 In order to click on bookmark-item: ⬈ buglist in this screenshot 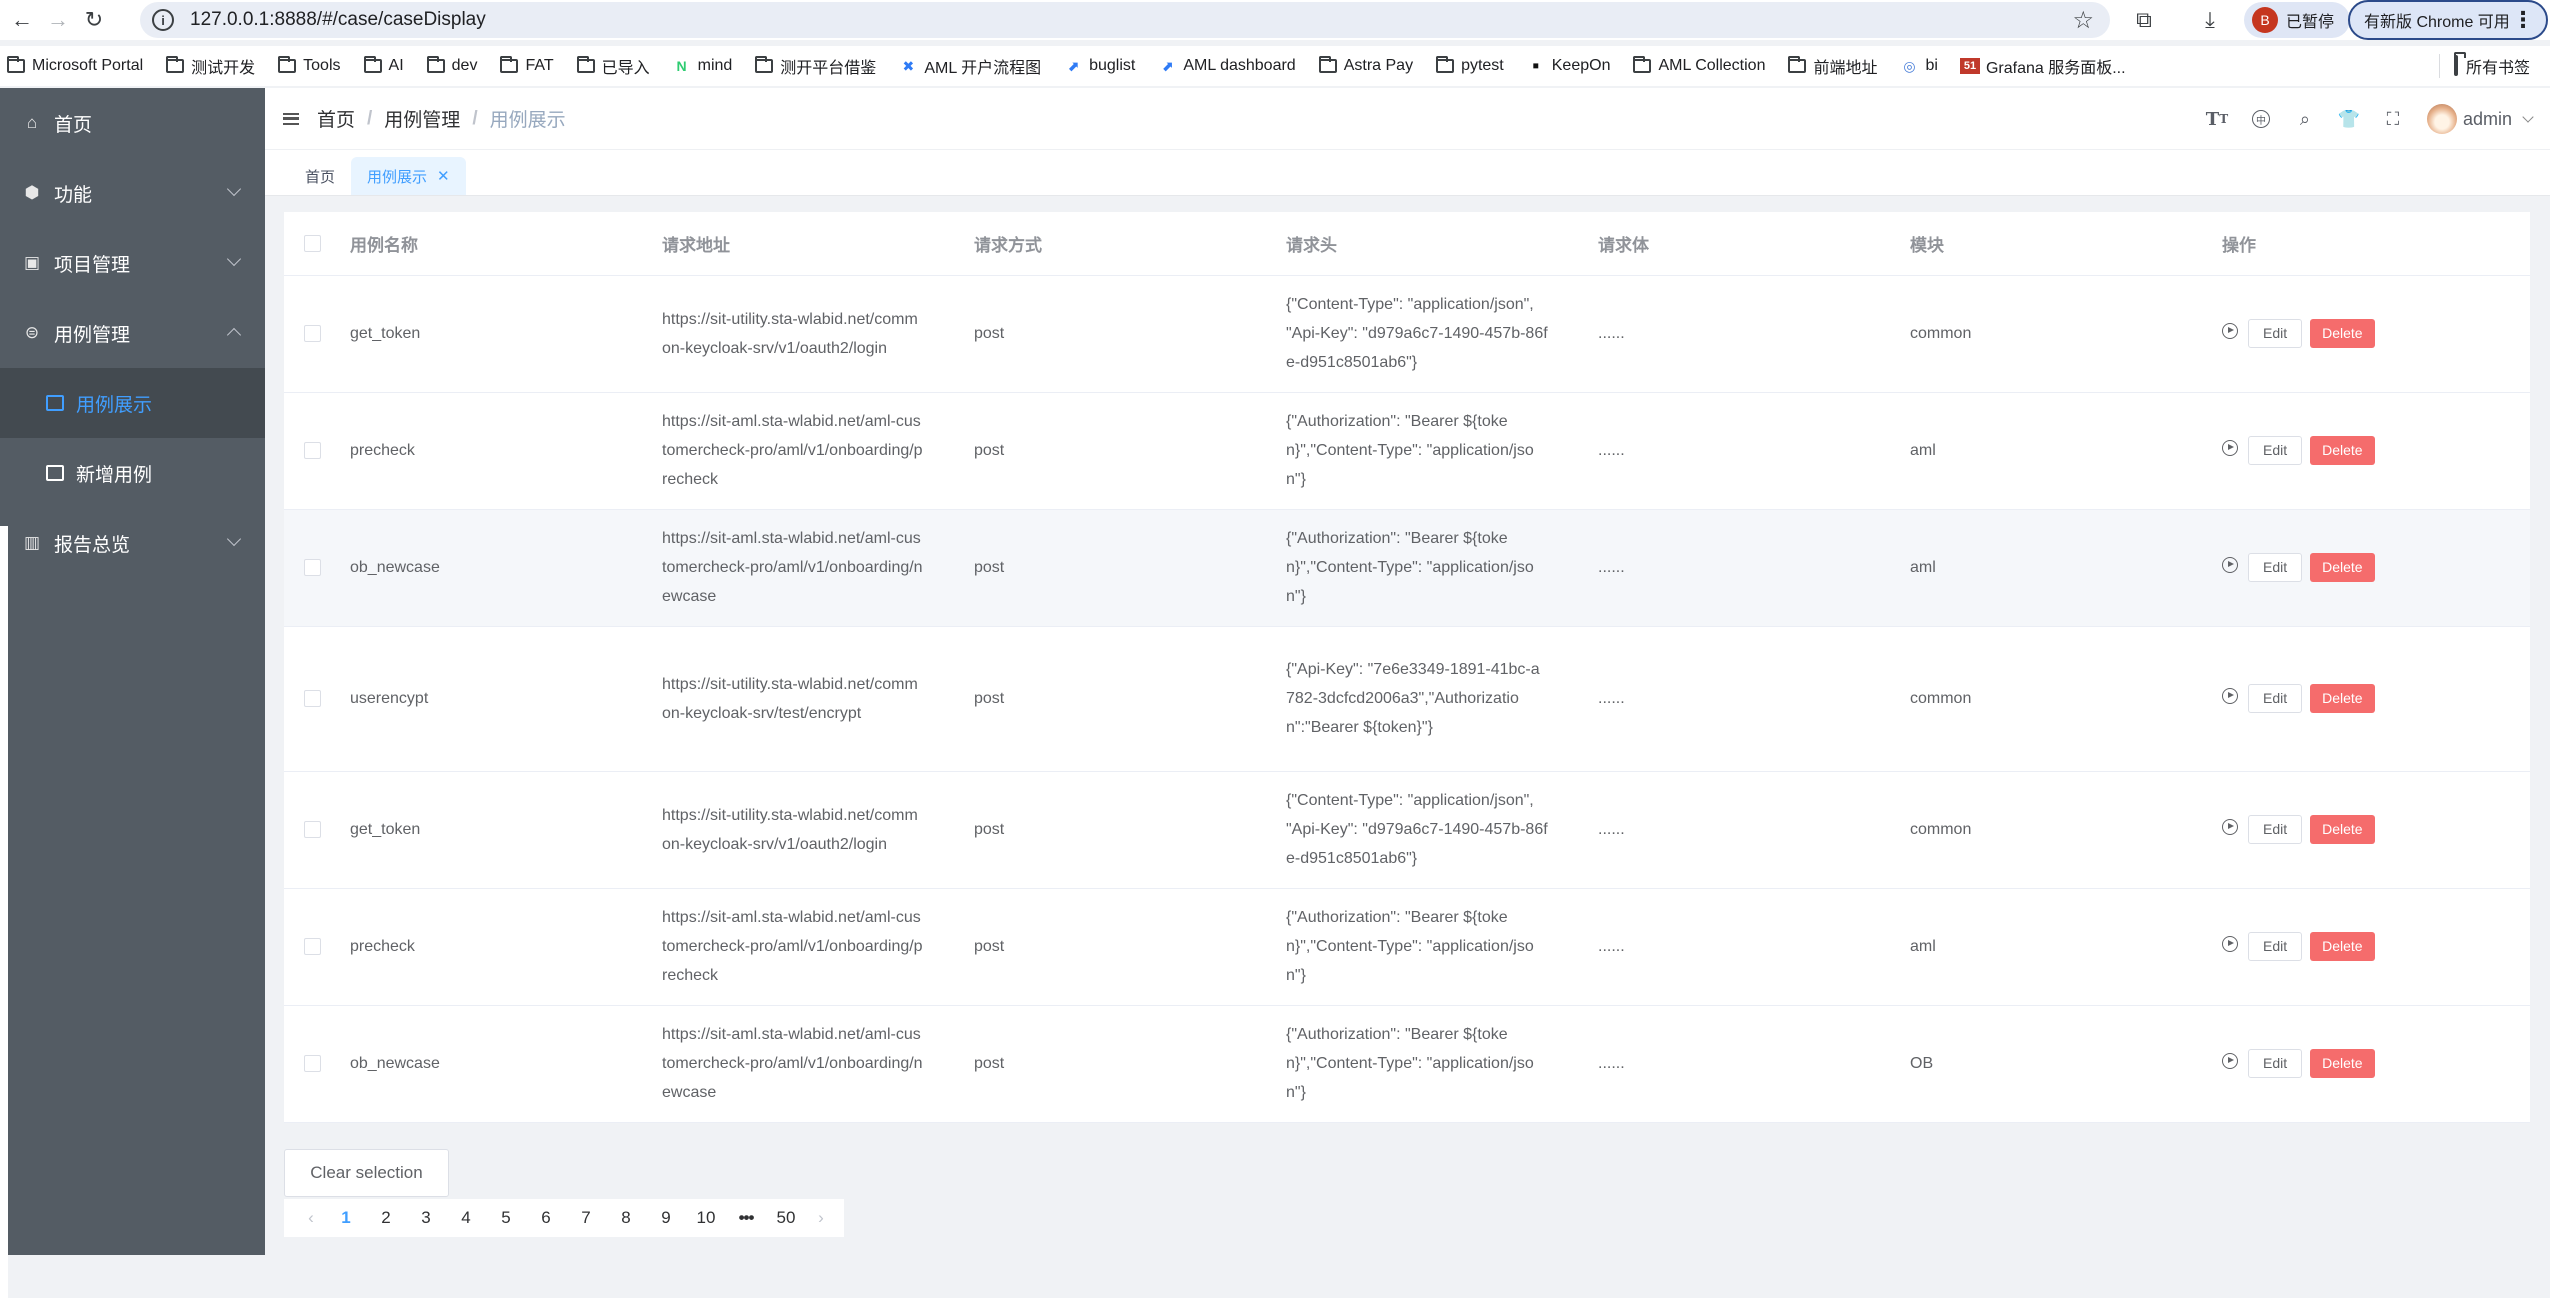, I will do `click(1099, 66)`.